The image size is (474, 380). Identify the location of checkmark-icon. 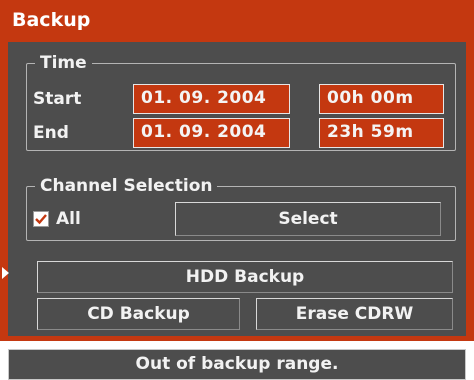
(41, 219).